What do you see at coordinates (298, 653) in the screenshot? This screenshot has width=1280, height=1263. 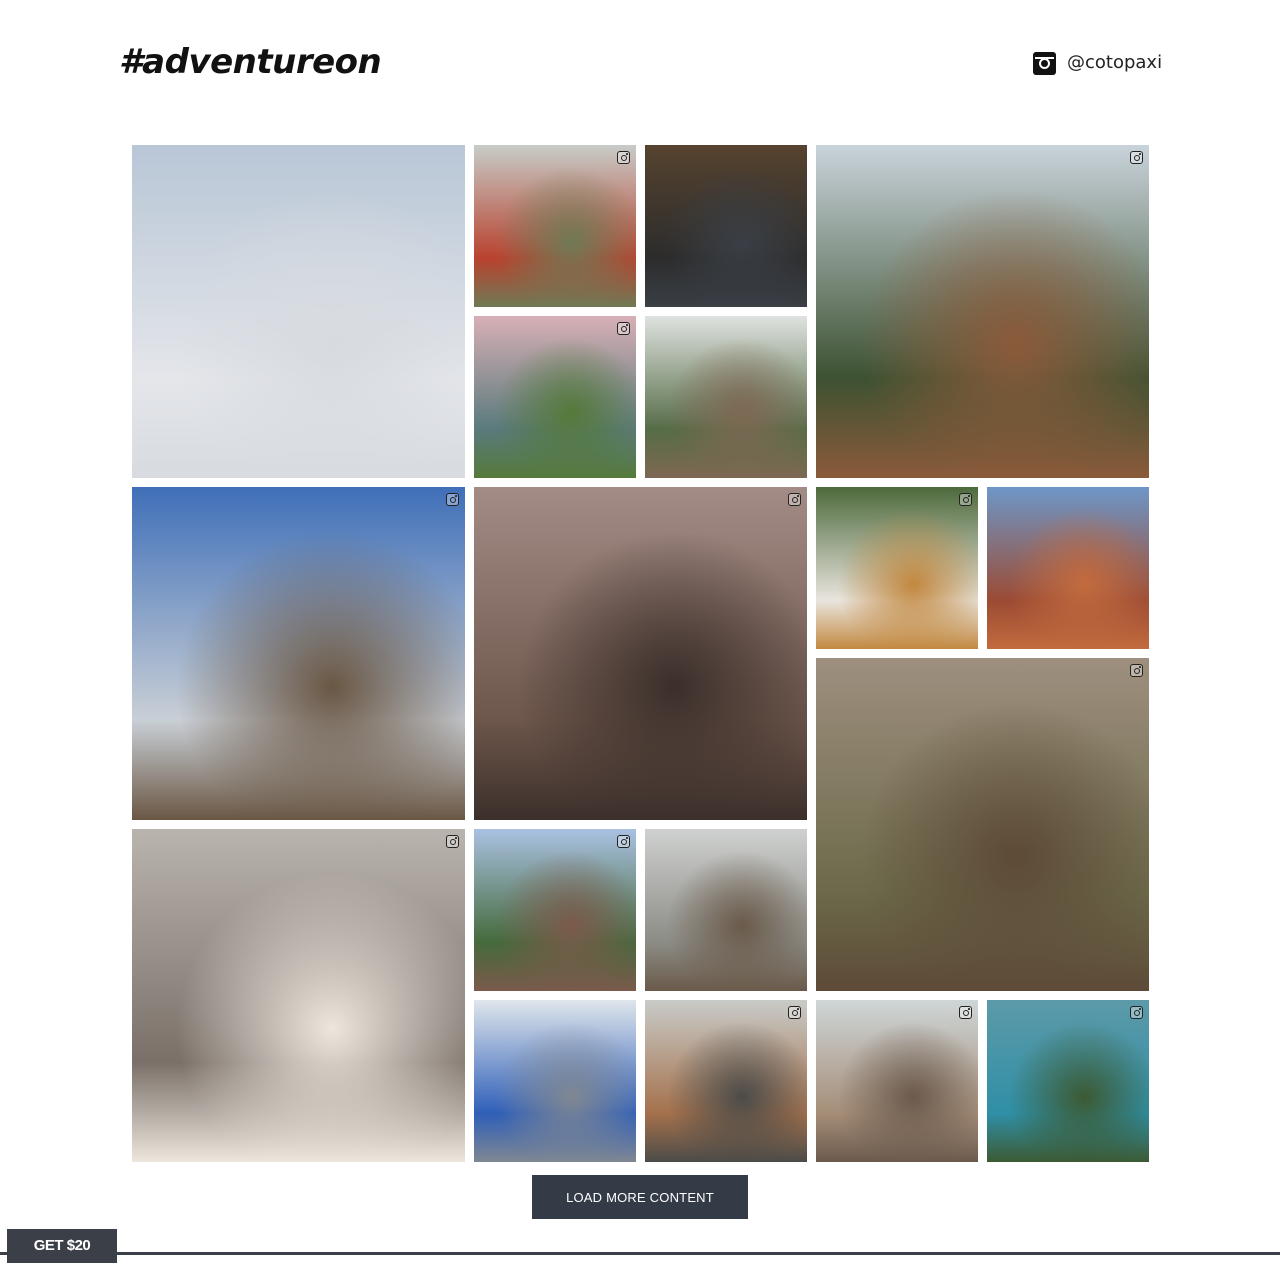 I see `photo-snowy-peaks` at bounding box center [298, 653].